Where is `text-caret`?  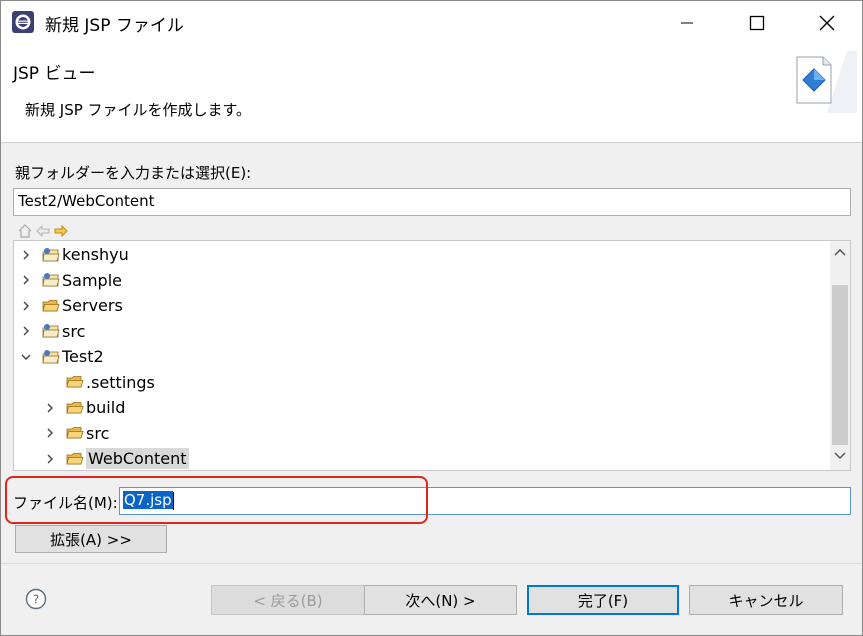
text-caret is located at coordinates (173, 500).